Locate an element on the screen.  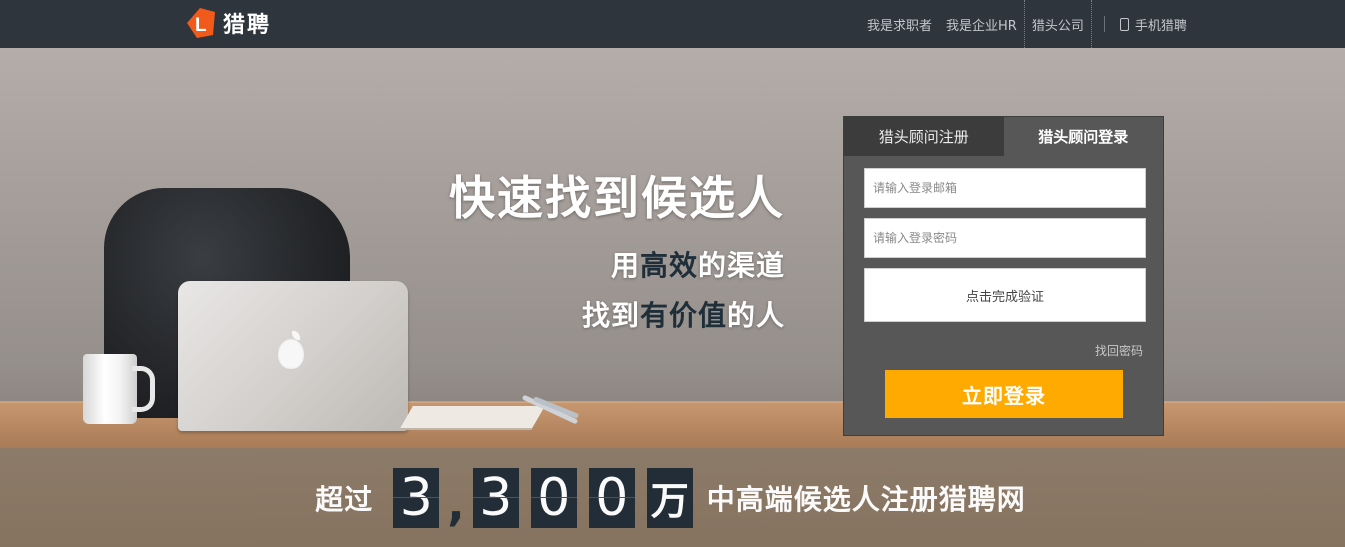
logo-icon: L is located at coordinates (201, 23).